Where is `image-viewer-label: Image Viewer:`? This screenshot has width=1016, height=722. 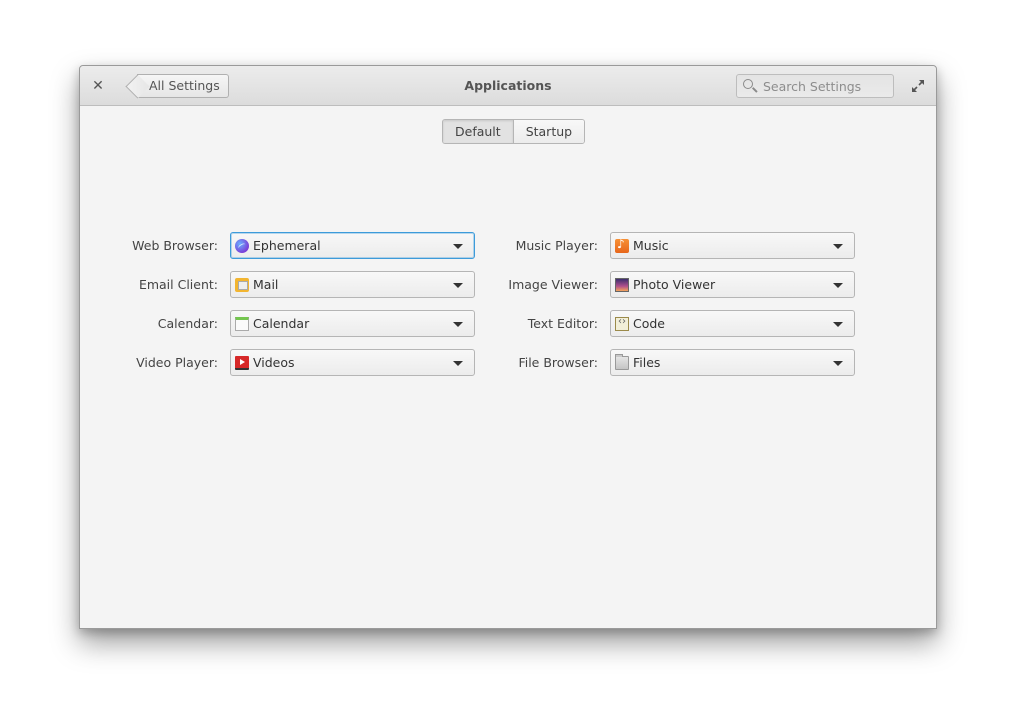
image-viewer-label: Image Viewer: is located at coordinates (553, 284).